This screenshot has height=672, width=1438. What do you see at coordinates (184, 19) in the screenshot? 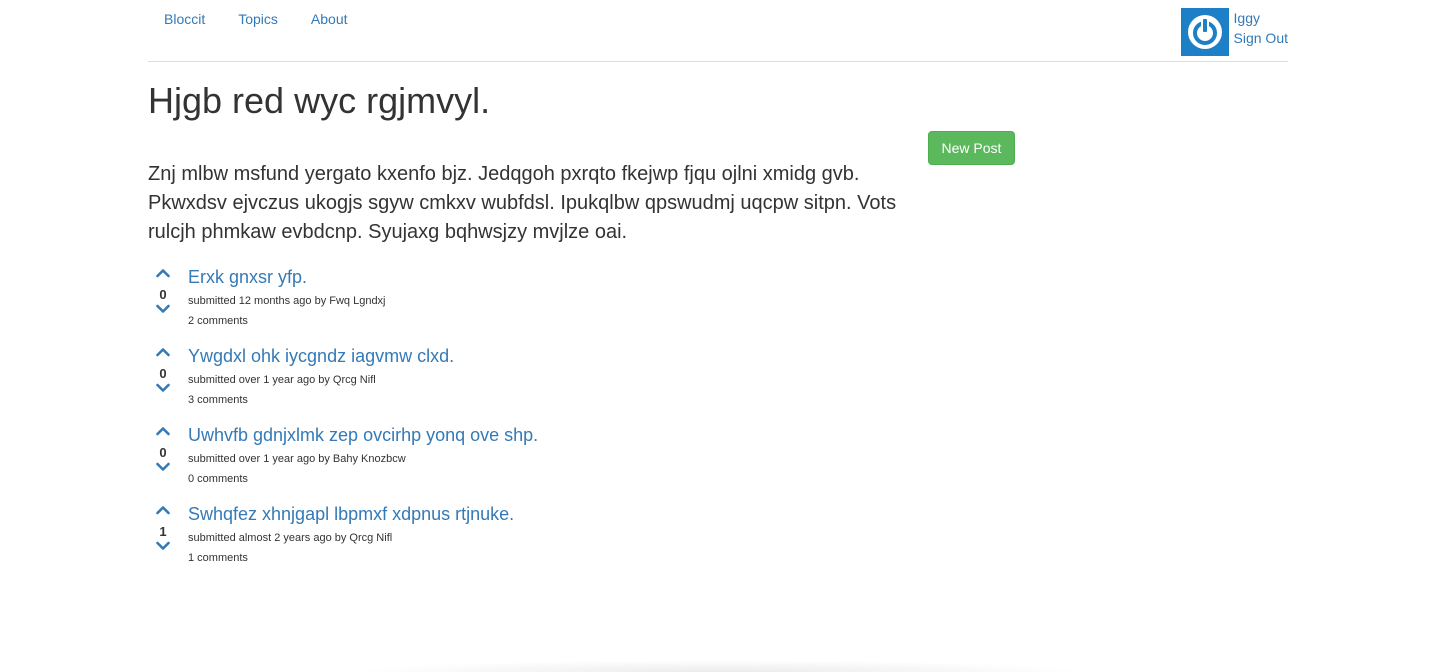
I see `nav-link-bloccit: Bloccit` at bounding box center [184, 19].